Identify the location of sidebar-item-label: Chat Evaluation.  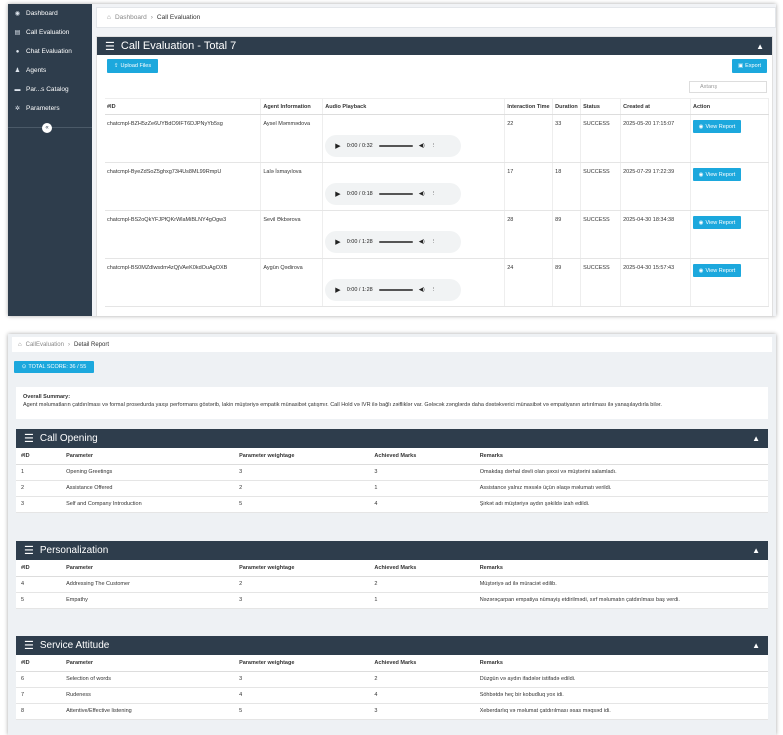
(49, 51).